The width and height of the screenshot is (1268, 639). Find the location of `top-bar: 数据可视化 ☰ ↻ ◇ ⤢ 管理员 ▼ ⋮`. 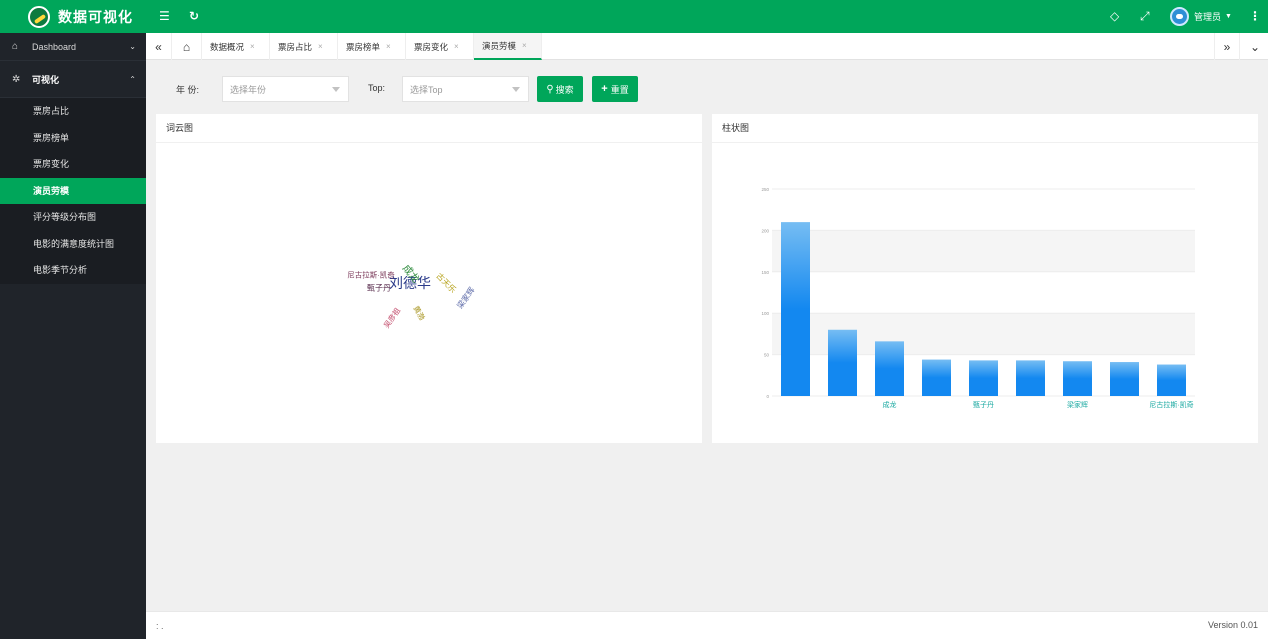

top-bar: 数据可视化 ☰ ↻ ◇ ⤢ 管理员 ▼ ⋮ is located at coordinates (634, 16).